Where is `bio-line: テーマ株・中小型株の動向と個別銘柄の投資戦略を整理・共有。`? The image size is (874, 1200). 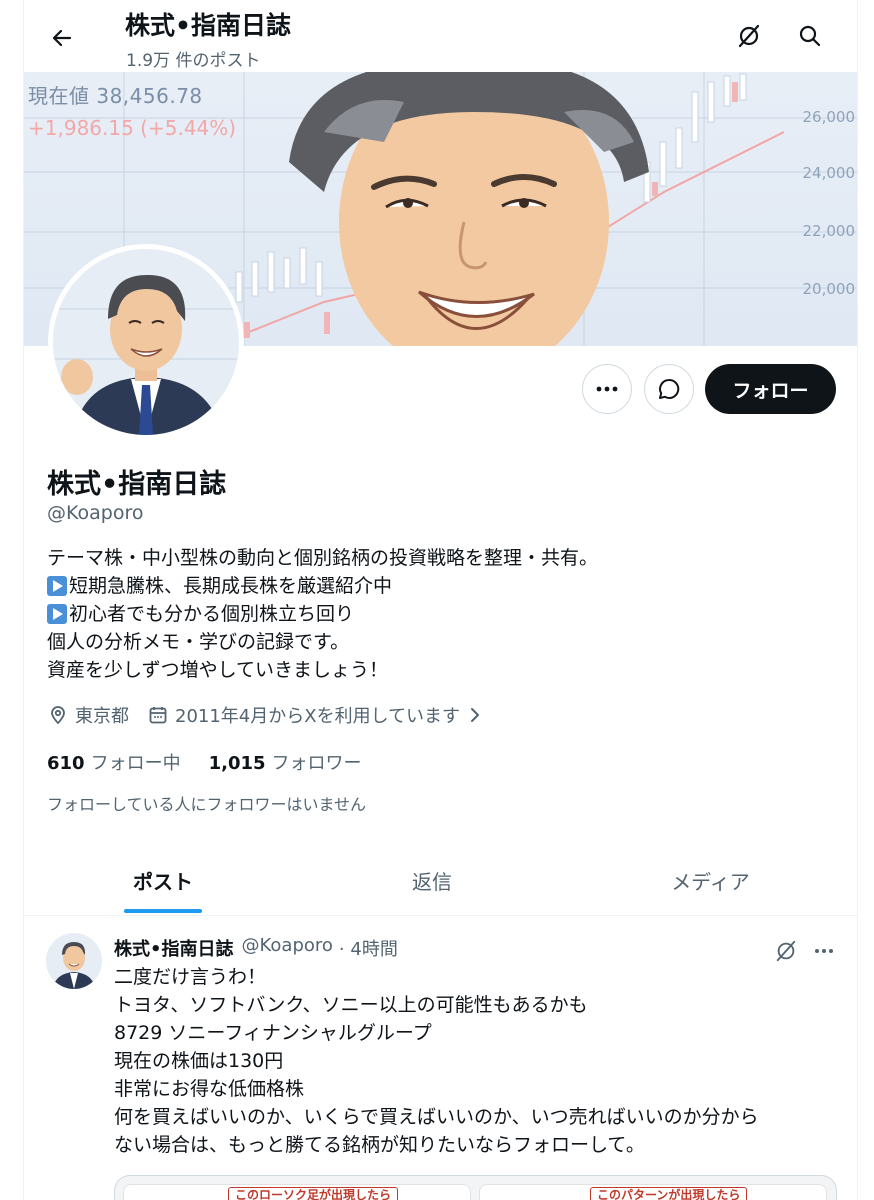
bio-line: テーマ株・中小型株の動向と個別銘柄の投資戦略を整理・共有。 is located at coordinates (323, 558).